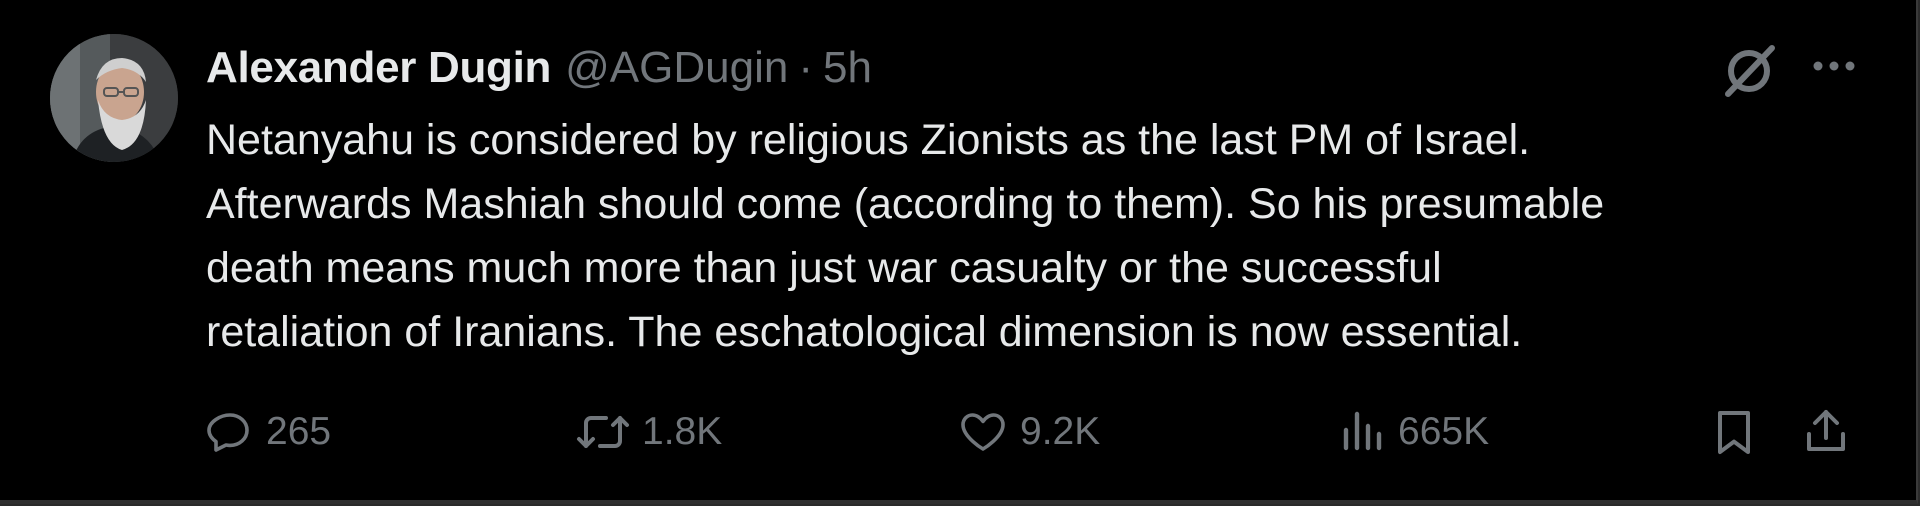 This screenshot has width=1920, height=506. Describe the element at coordinates (1060, 431) in the screenshot. I see `like-count: 9.2K` at that location.